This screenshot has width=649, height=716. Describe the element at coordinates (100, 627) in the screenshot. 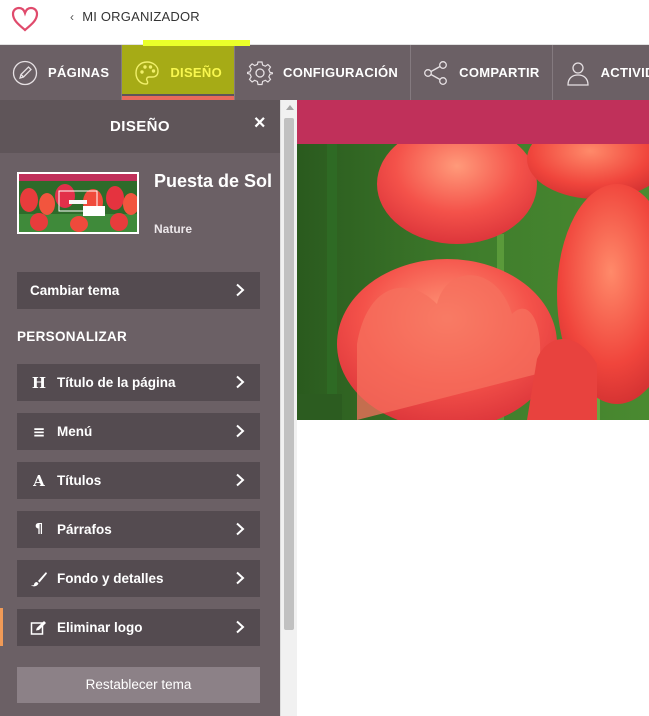

I see `sidebar-item-label: Eliminar logo` at that location.